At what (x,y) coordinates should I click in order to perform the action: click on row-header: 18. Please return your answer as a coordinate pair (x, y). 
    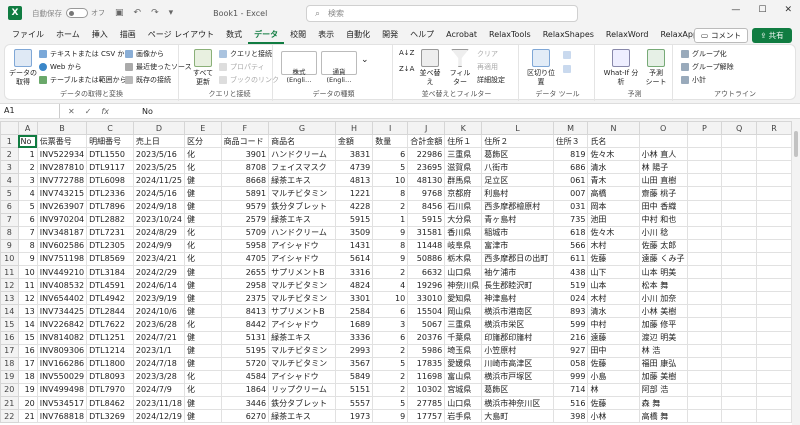
    Looking at the image, I should click on (9, 363).